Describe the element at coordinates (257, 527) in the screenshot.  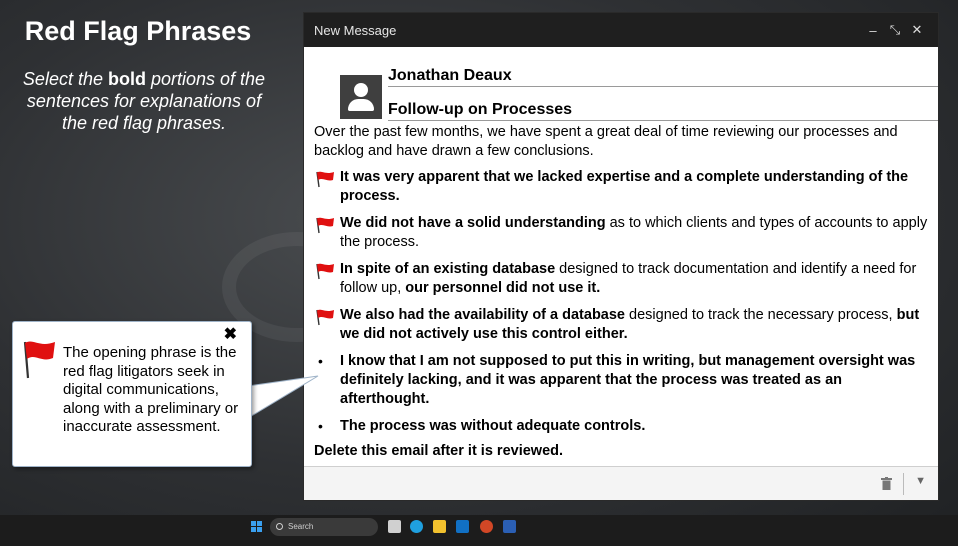
I see `windows-start-icon` at that location.